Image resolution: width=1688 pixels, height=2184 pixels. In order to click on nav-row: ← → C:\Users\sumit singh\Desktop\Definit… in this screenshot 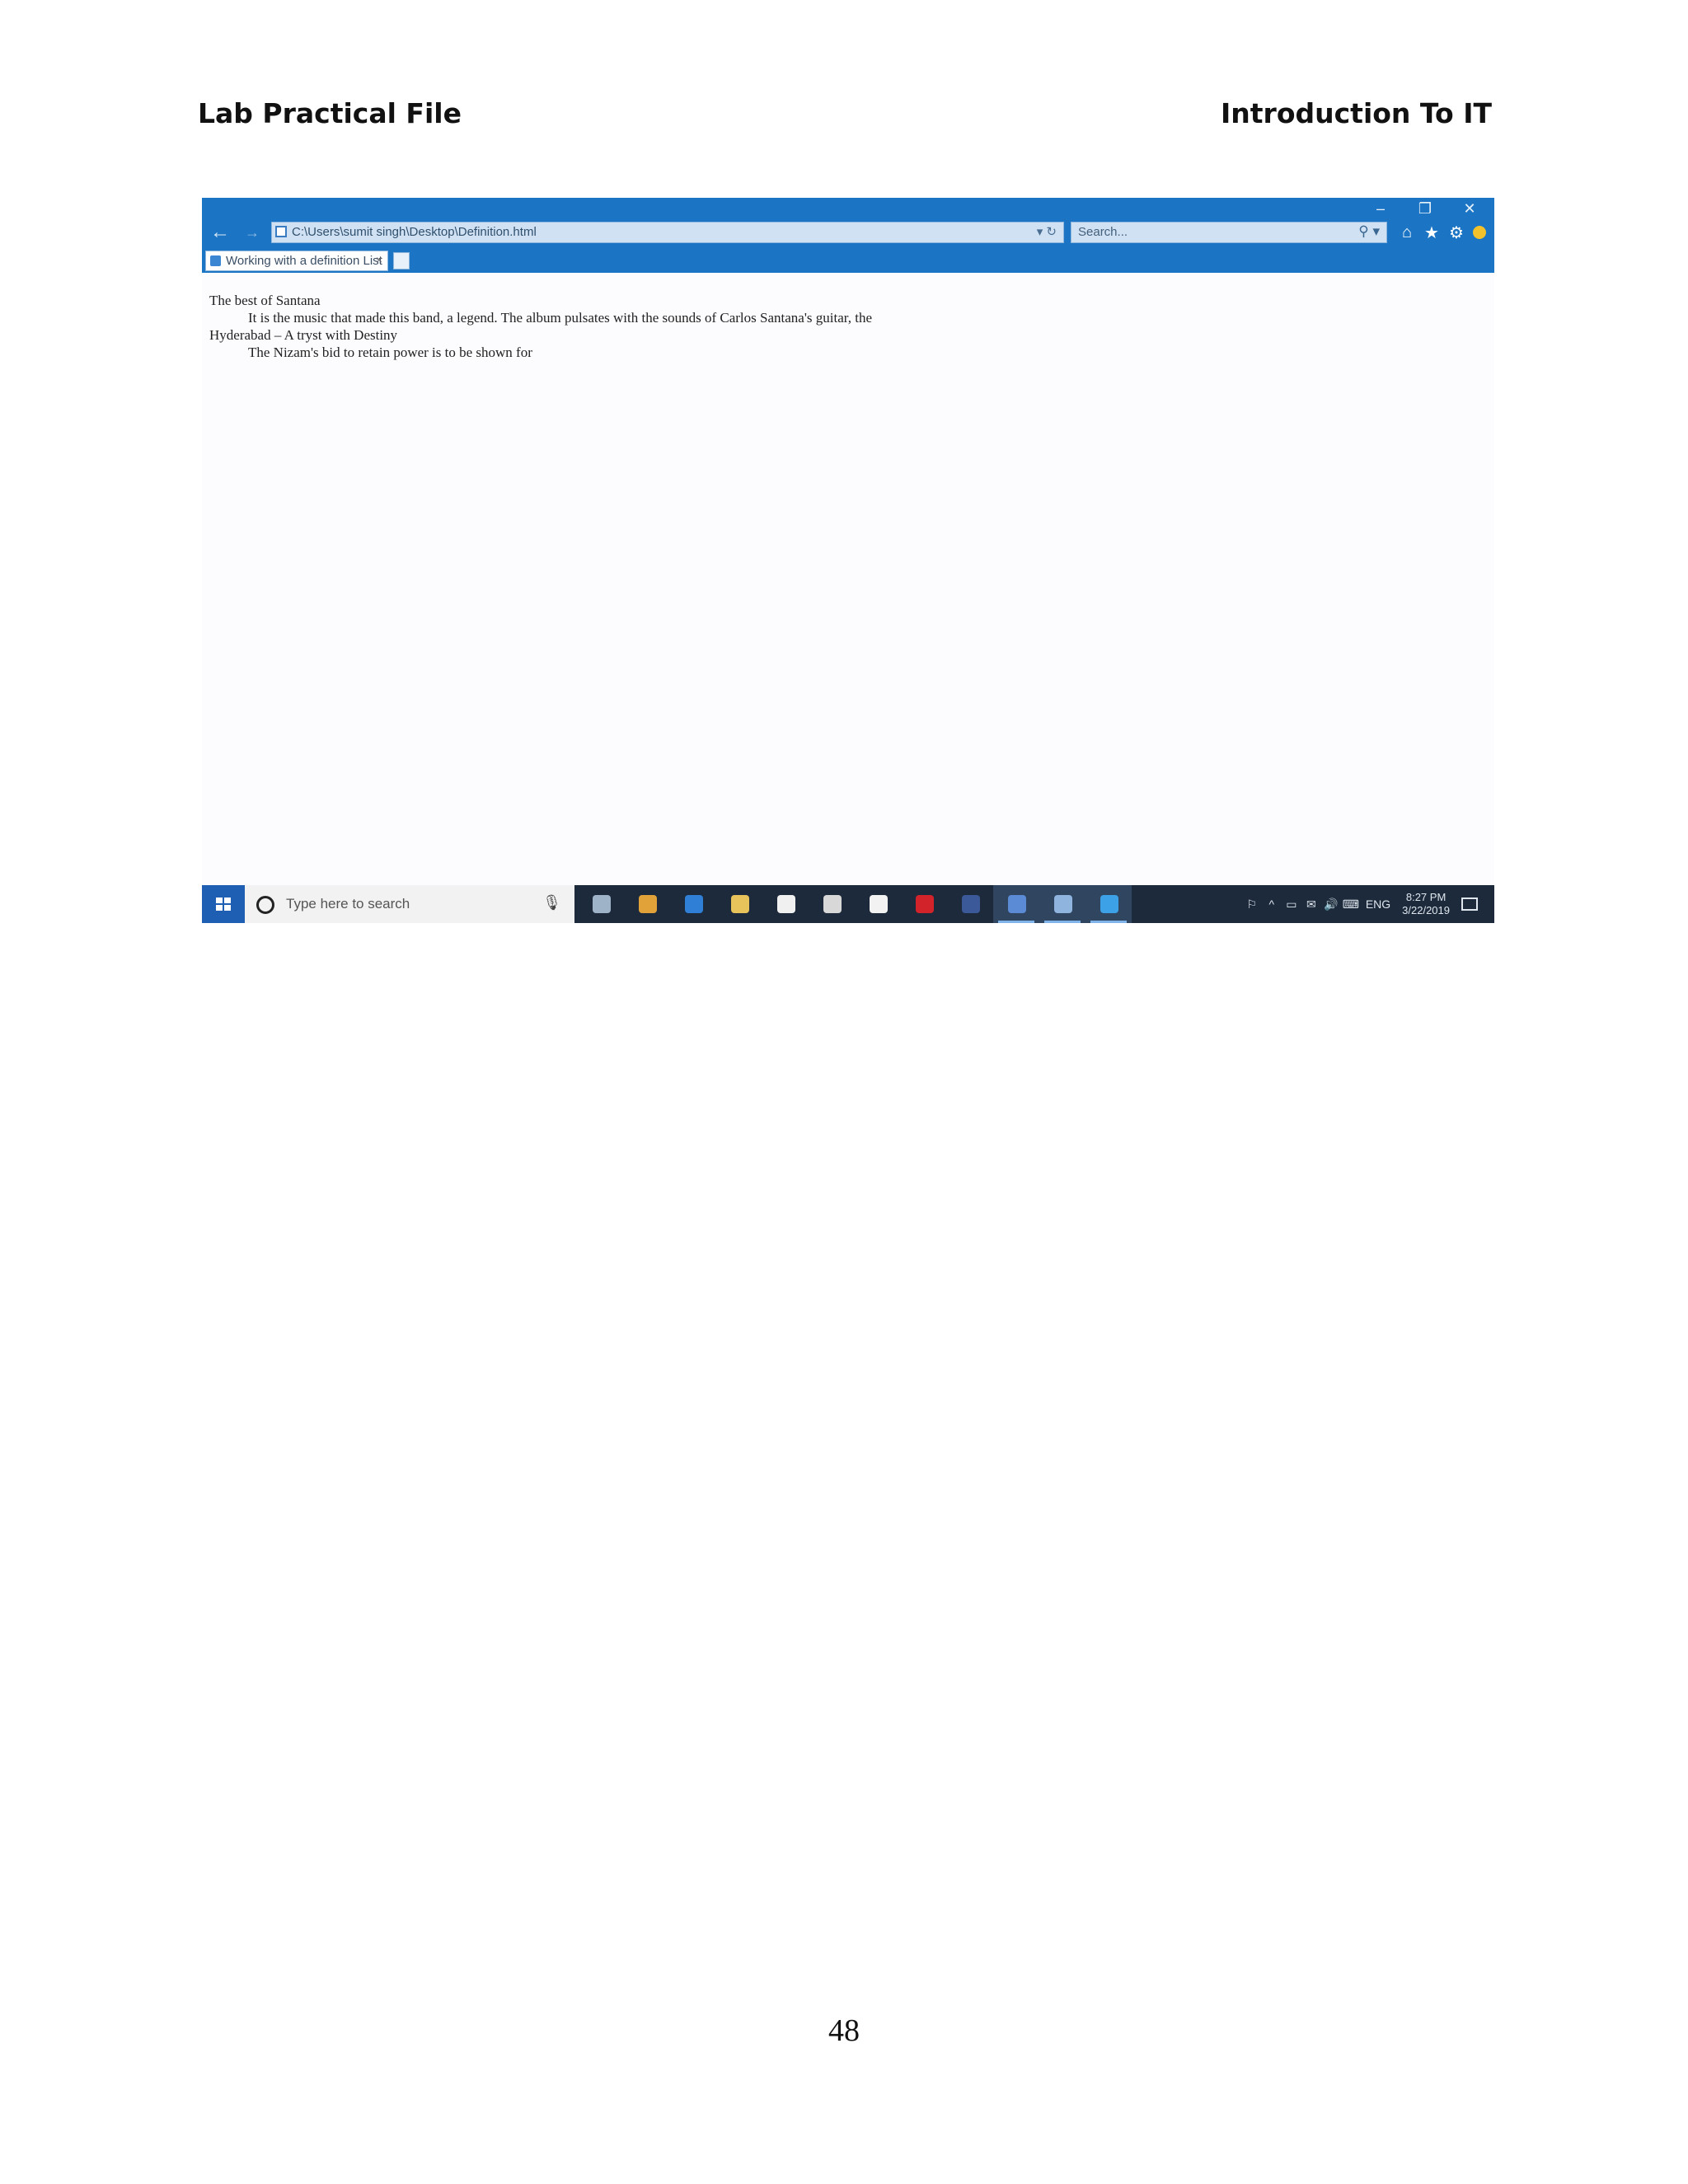, I will do `click(848, 232)`.